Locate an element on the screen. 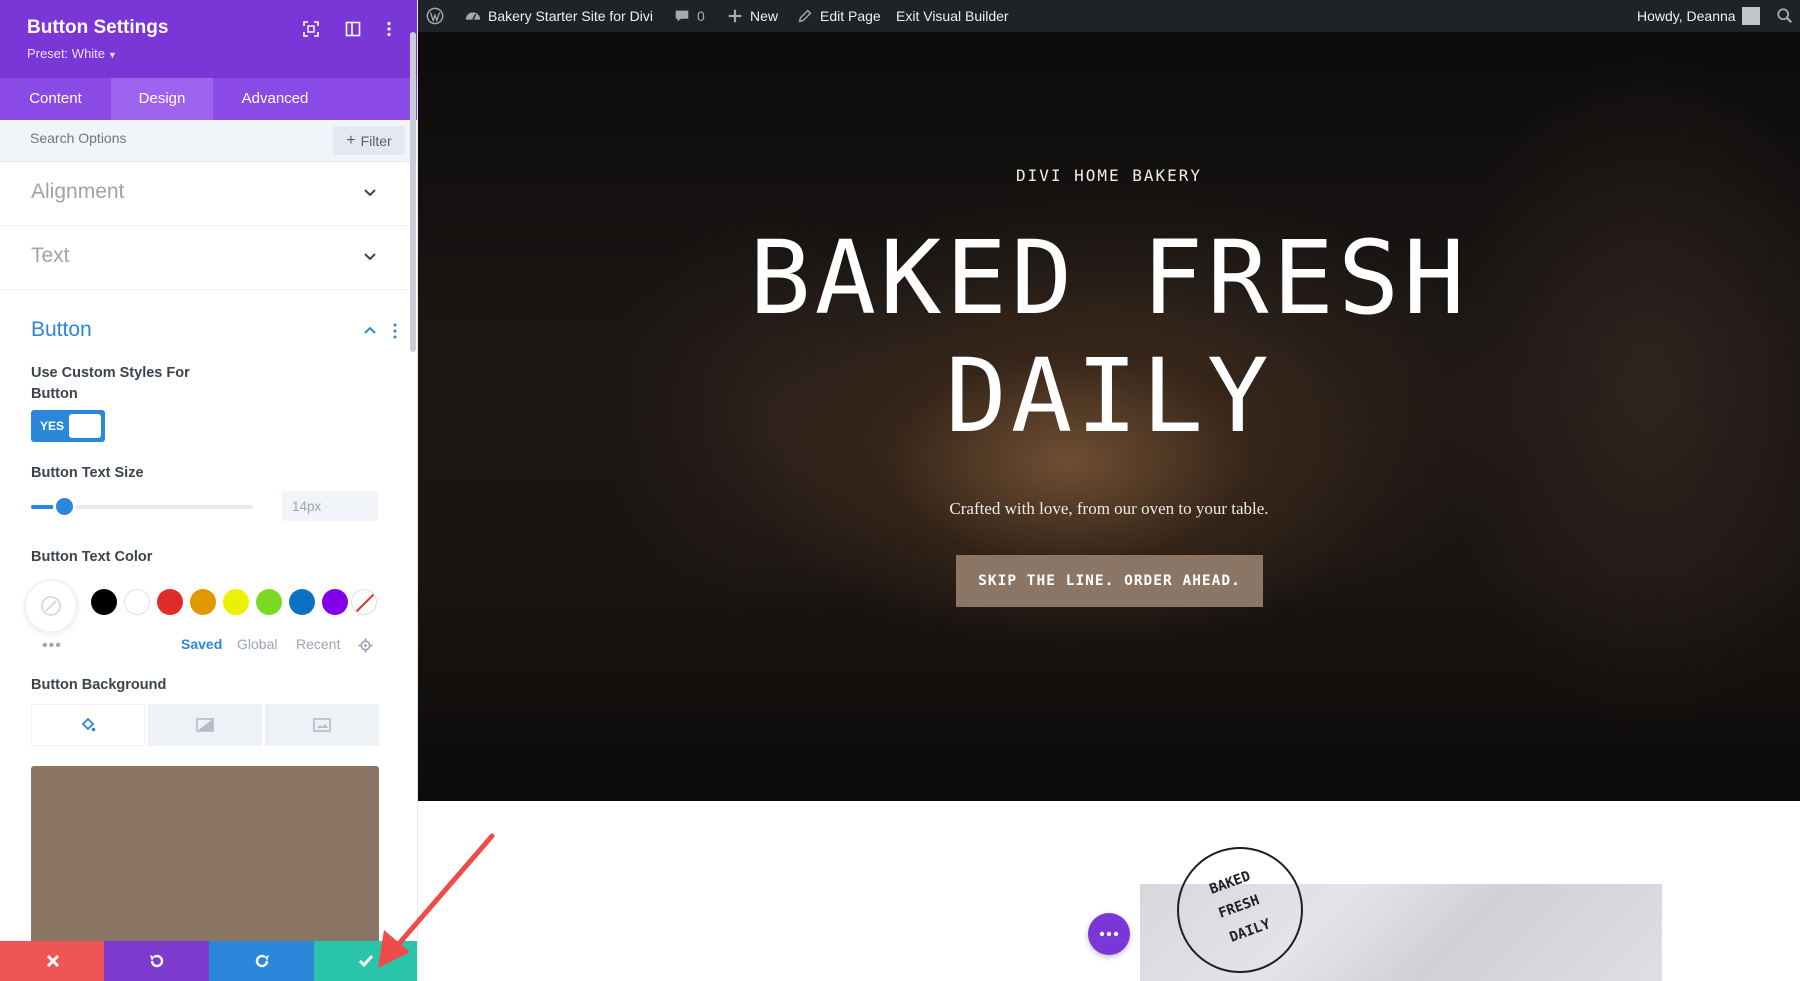 The image size is (1800, 981). undo-button is located at coordinates (156, 961).